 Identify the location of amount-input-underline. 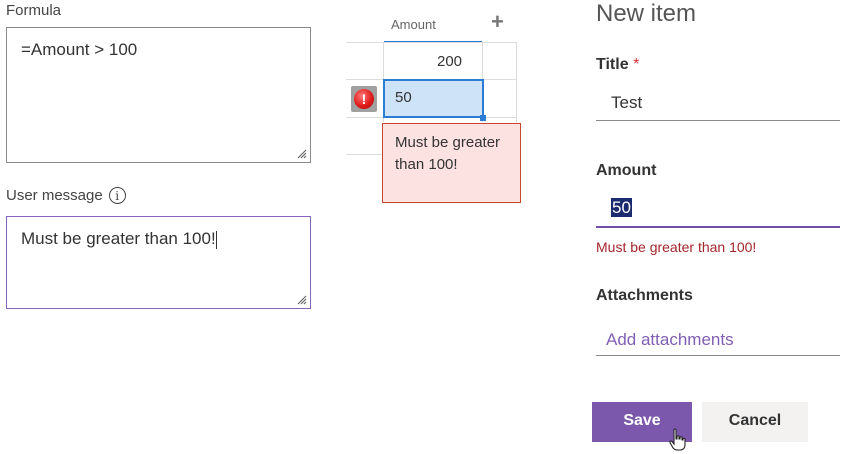
(718, 227).